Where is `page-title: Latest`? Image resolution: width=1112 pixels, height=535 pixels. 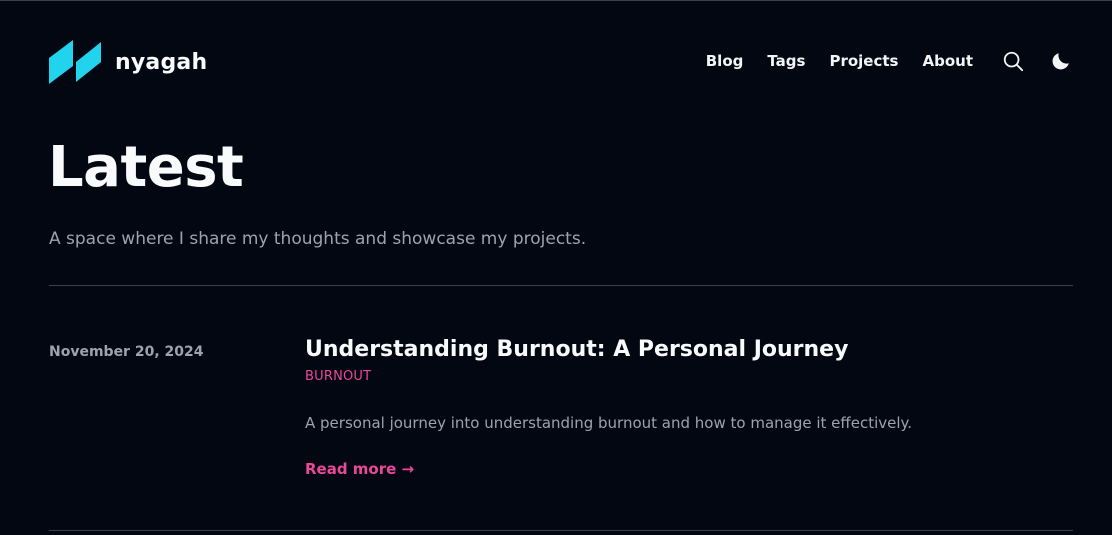
page-title: Latest is located at coordinates (146, 167).